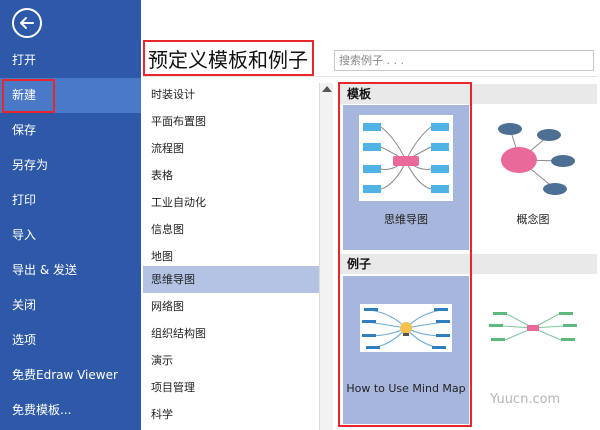 The width and height of the screenshot is (600, 430). What do you see at coordinates (406, 158) in the screenshot?
I see `mind-map-thumbnail` at bounding box center [406, 158].